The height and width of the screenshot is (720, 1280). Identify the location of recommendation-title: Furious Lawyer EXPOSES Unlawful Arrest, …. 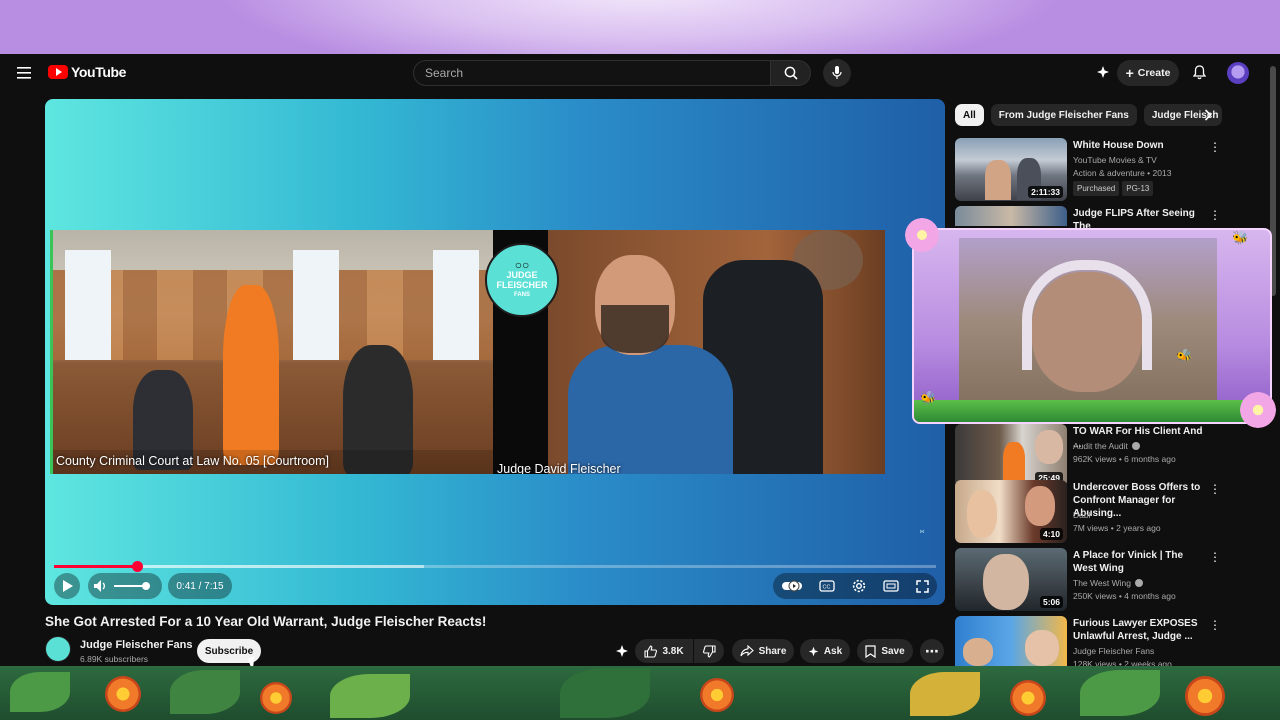
(1141, 630).